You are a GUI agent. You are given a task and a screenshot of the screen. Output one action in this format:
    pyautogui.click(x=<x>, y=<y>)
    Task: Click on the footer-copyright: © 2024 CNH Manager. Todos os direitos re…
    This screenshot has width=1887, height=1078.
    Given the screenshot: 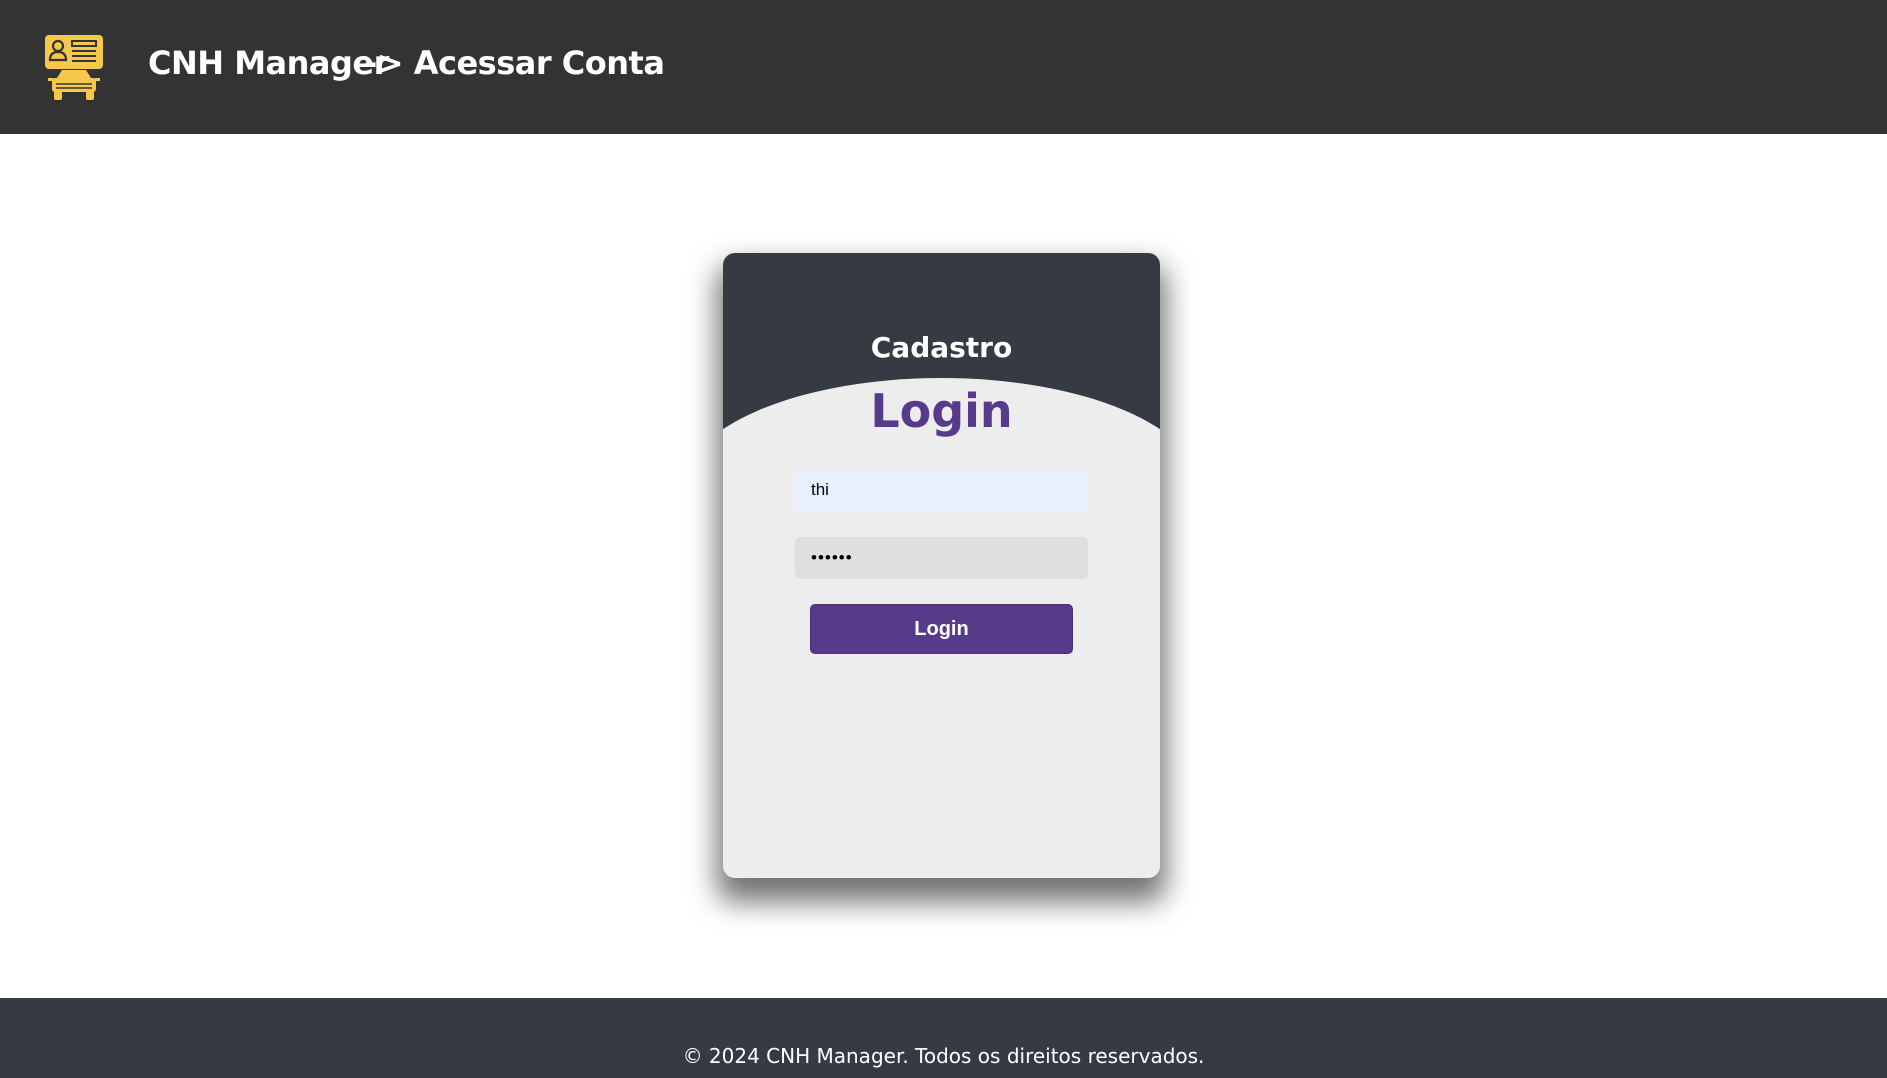 What is the action you would take?
    pyautogui.click(x=943, y=1056)
    